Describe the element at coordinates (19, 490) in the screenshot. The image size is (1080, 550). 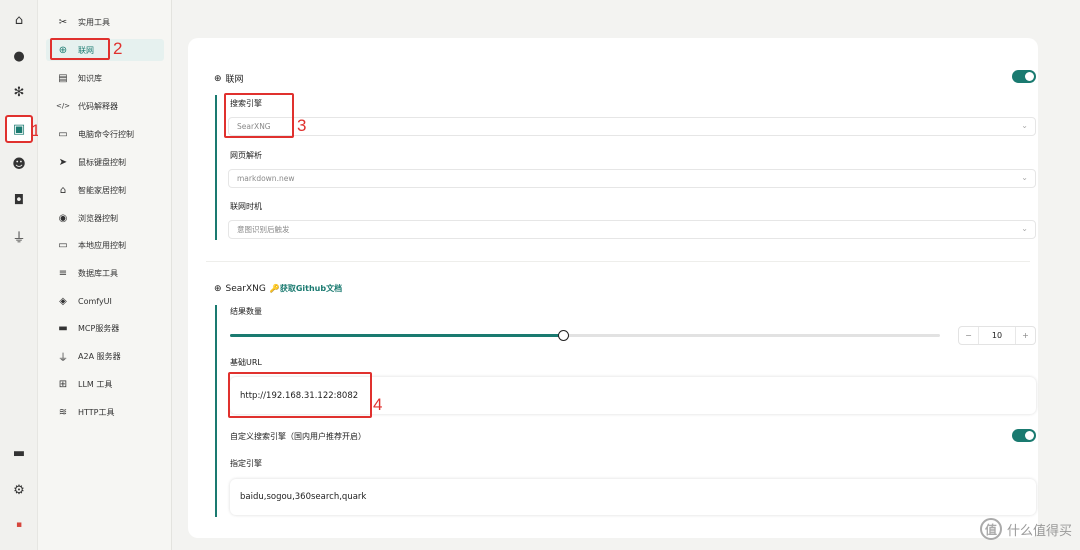
I see `gear-icon: ⚙` at that location.